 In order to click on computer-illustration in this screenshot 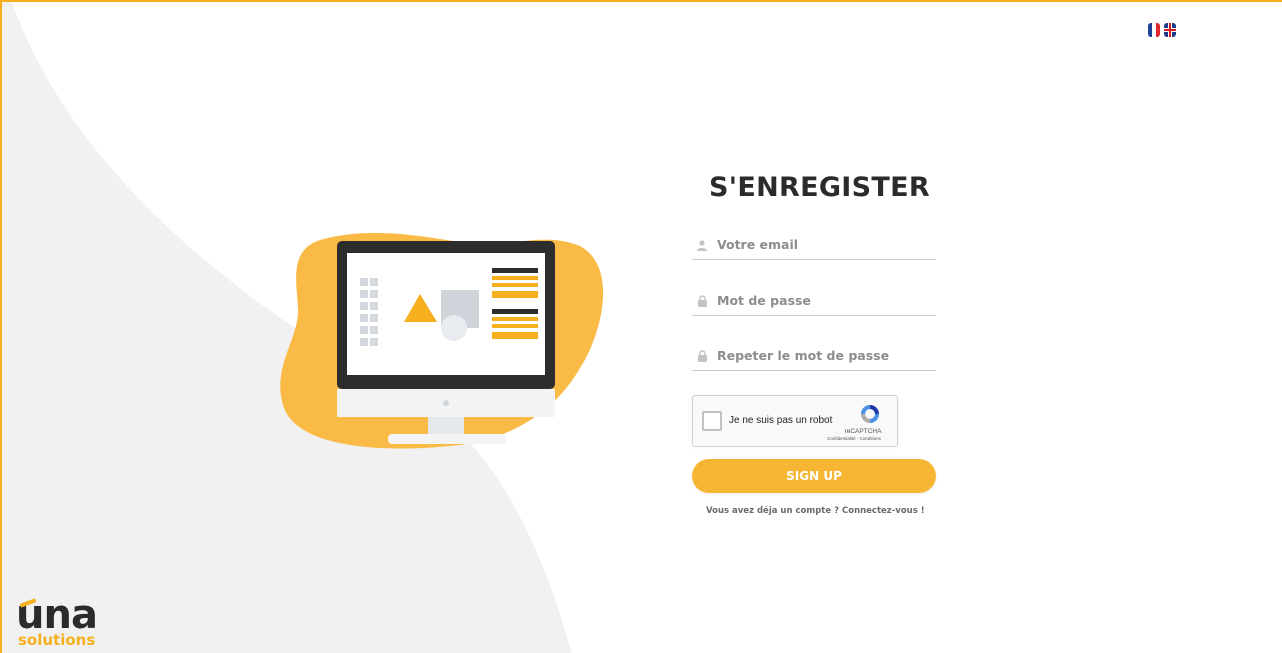, I will do `click(442, 340)`.